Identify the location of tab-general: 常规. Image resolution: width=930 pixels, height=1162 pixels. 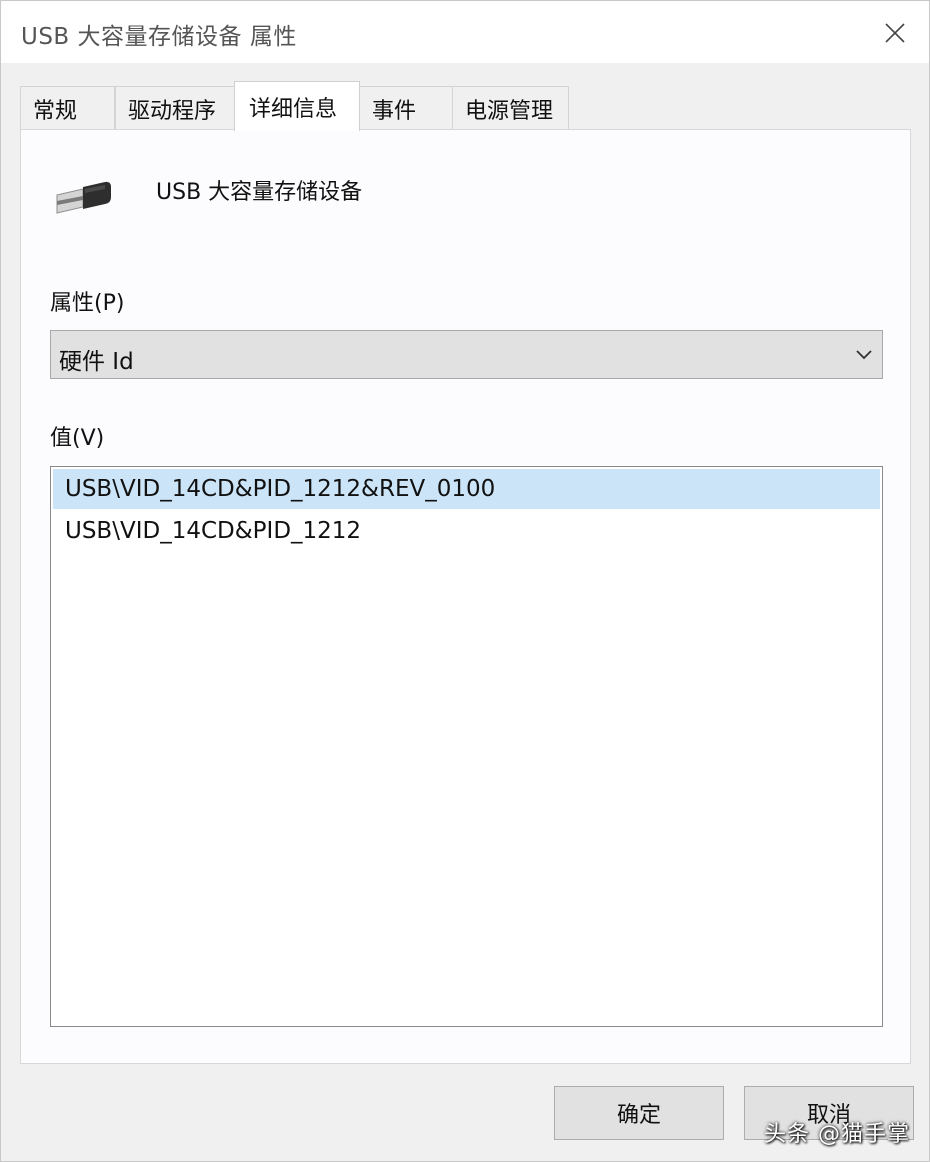
(67, 108).